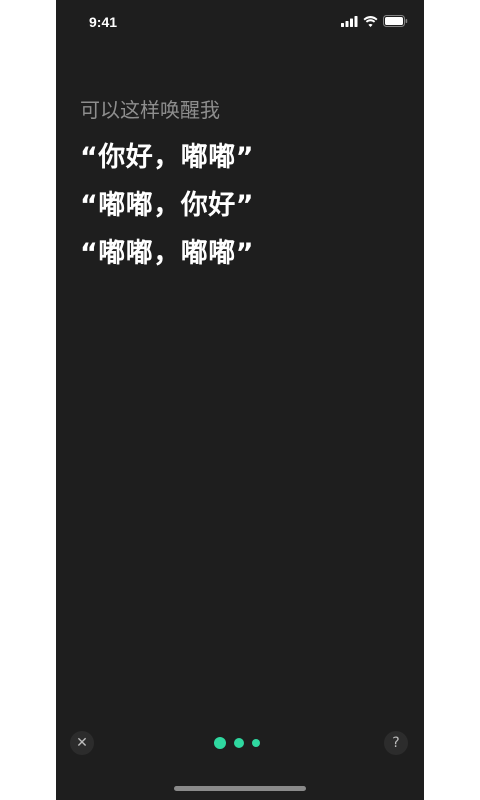 The height and width of the screenshot is (800, 480). What do you see at coordinates (240, 22) in the screenshot?
I see `status-bar: 9:41` at bounding box center [240, 22].